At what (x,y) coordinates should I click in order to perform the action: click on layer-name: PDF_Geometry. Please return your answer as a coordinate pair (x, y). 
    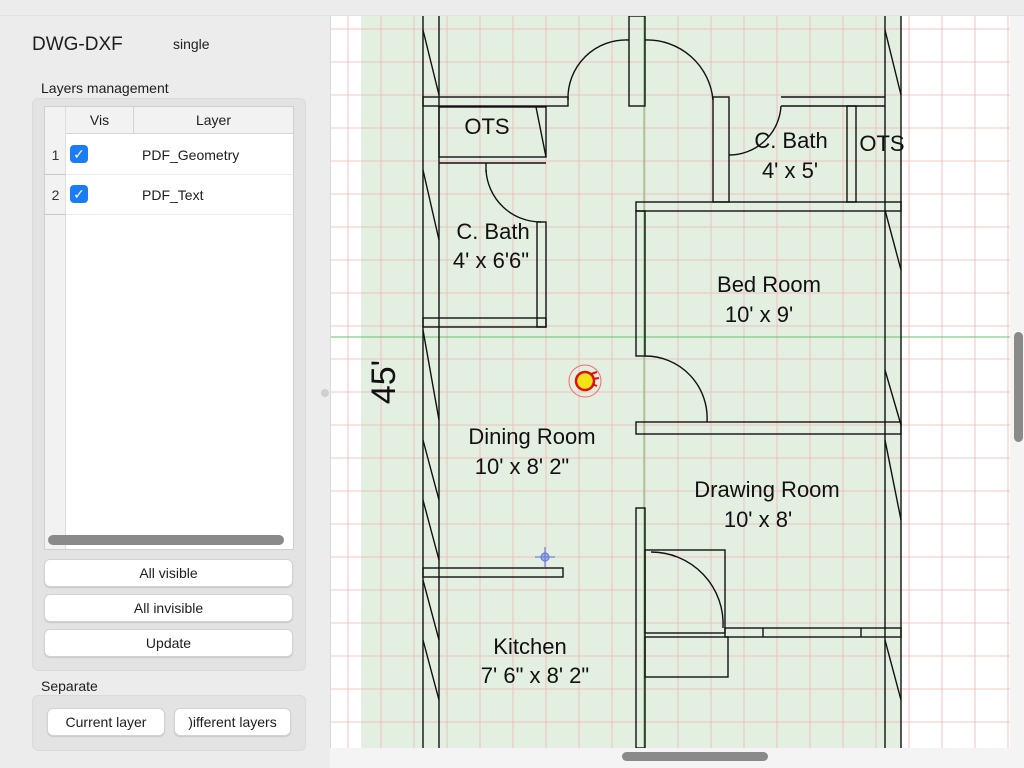
    Looking at the image, I should click on (191, 155).